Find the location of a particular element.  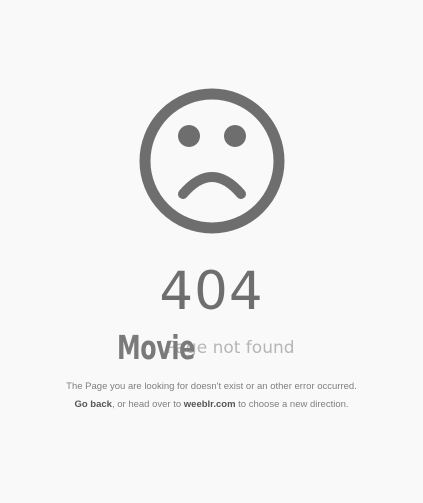

go-back-link: Go back is located at coordinates (93, 404).